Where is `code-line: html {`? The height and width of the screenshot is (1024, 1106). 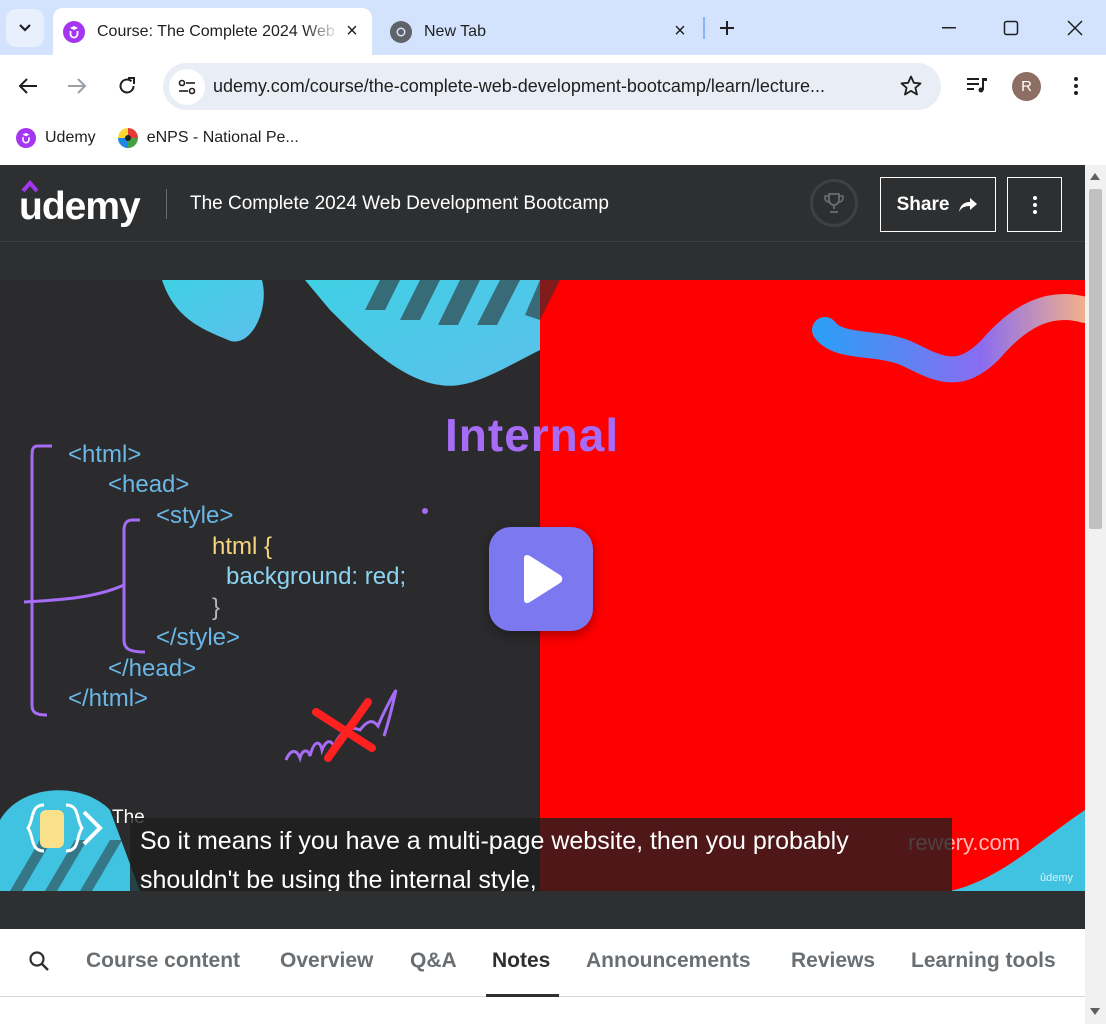 code-line: html { is located at coordinates (242, 547).